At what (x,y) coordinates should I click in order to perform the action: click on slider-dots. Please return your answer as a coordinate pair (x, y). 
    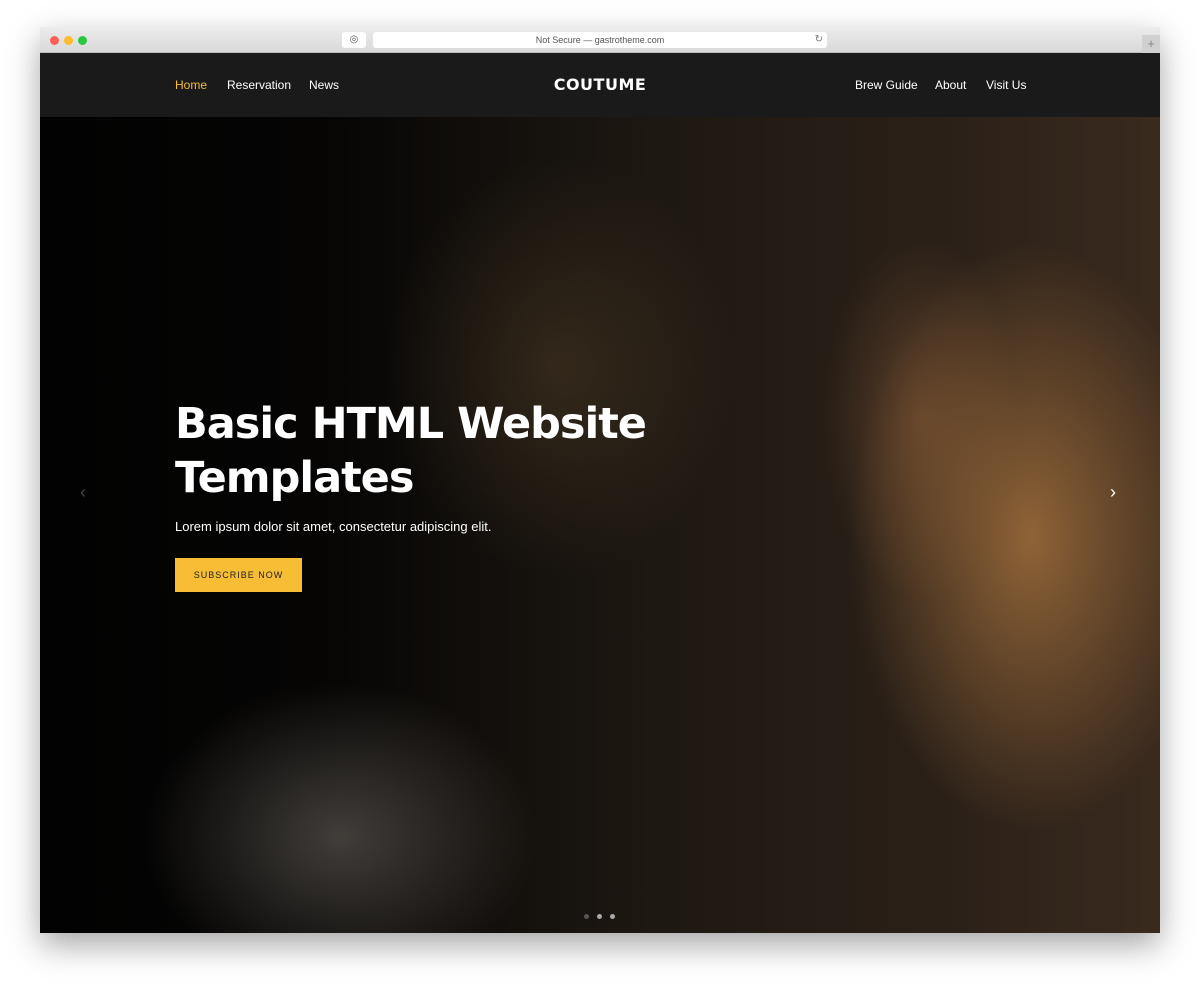
    Looking at the image, I should click on (599, 916).